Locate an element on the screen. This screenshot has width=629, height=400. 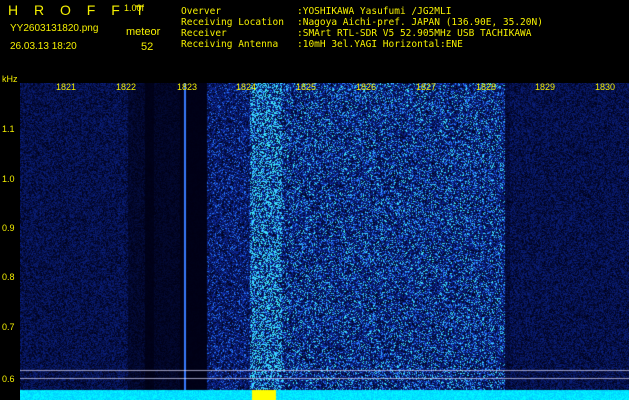
y-tick-label: 0.8 is located at coordinates (8, 277).